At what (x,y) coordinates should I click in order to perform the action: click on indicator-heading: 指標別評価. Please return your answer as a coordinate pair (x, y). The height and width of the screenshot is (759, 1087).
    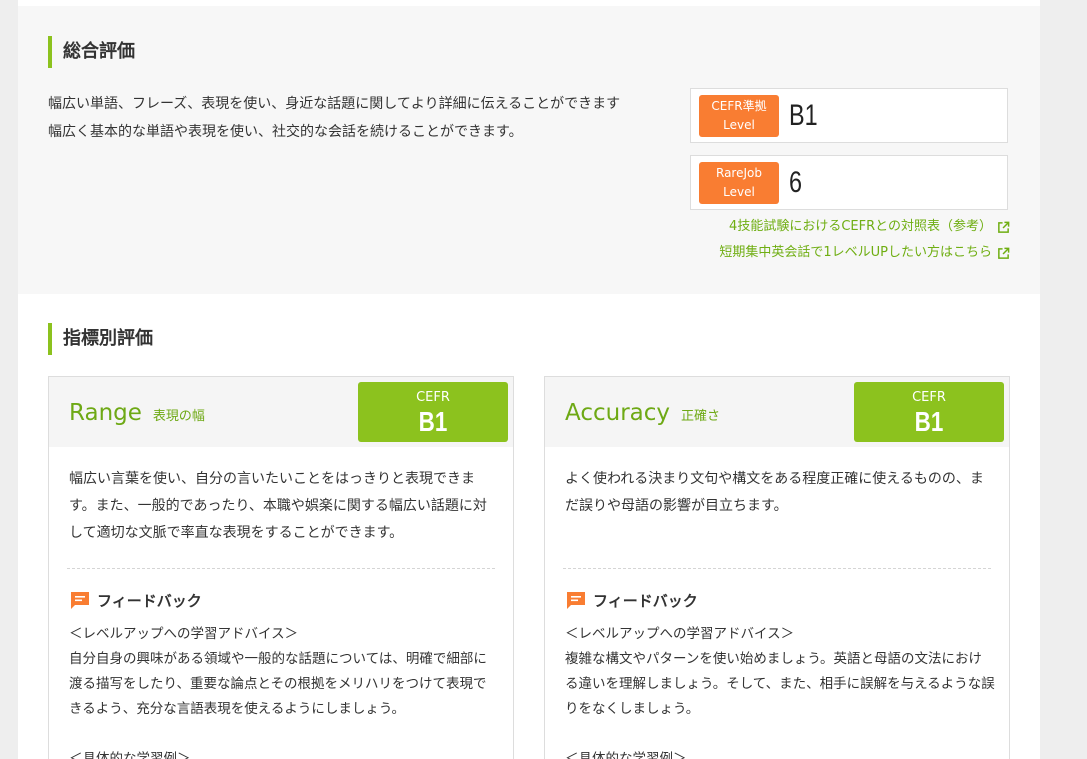
    Looking at the image, I should click on (100, 339).